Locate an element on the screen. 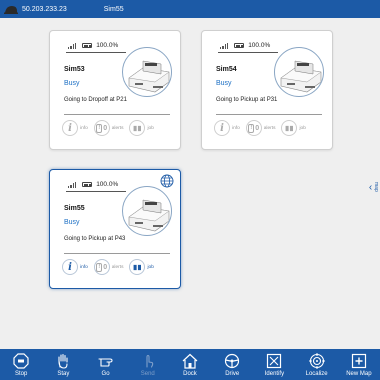 The height and width of the screenshot is (380, 380). map-tab-label: map is located at coordinates (376, 187).